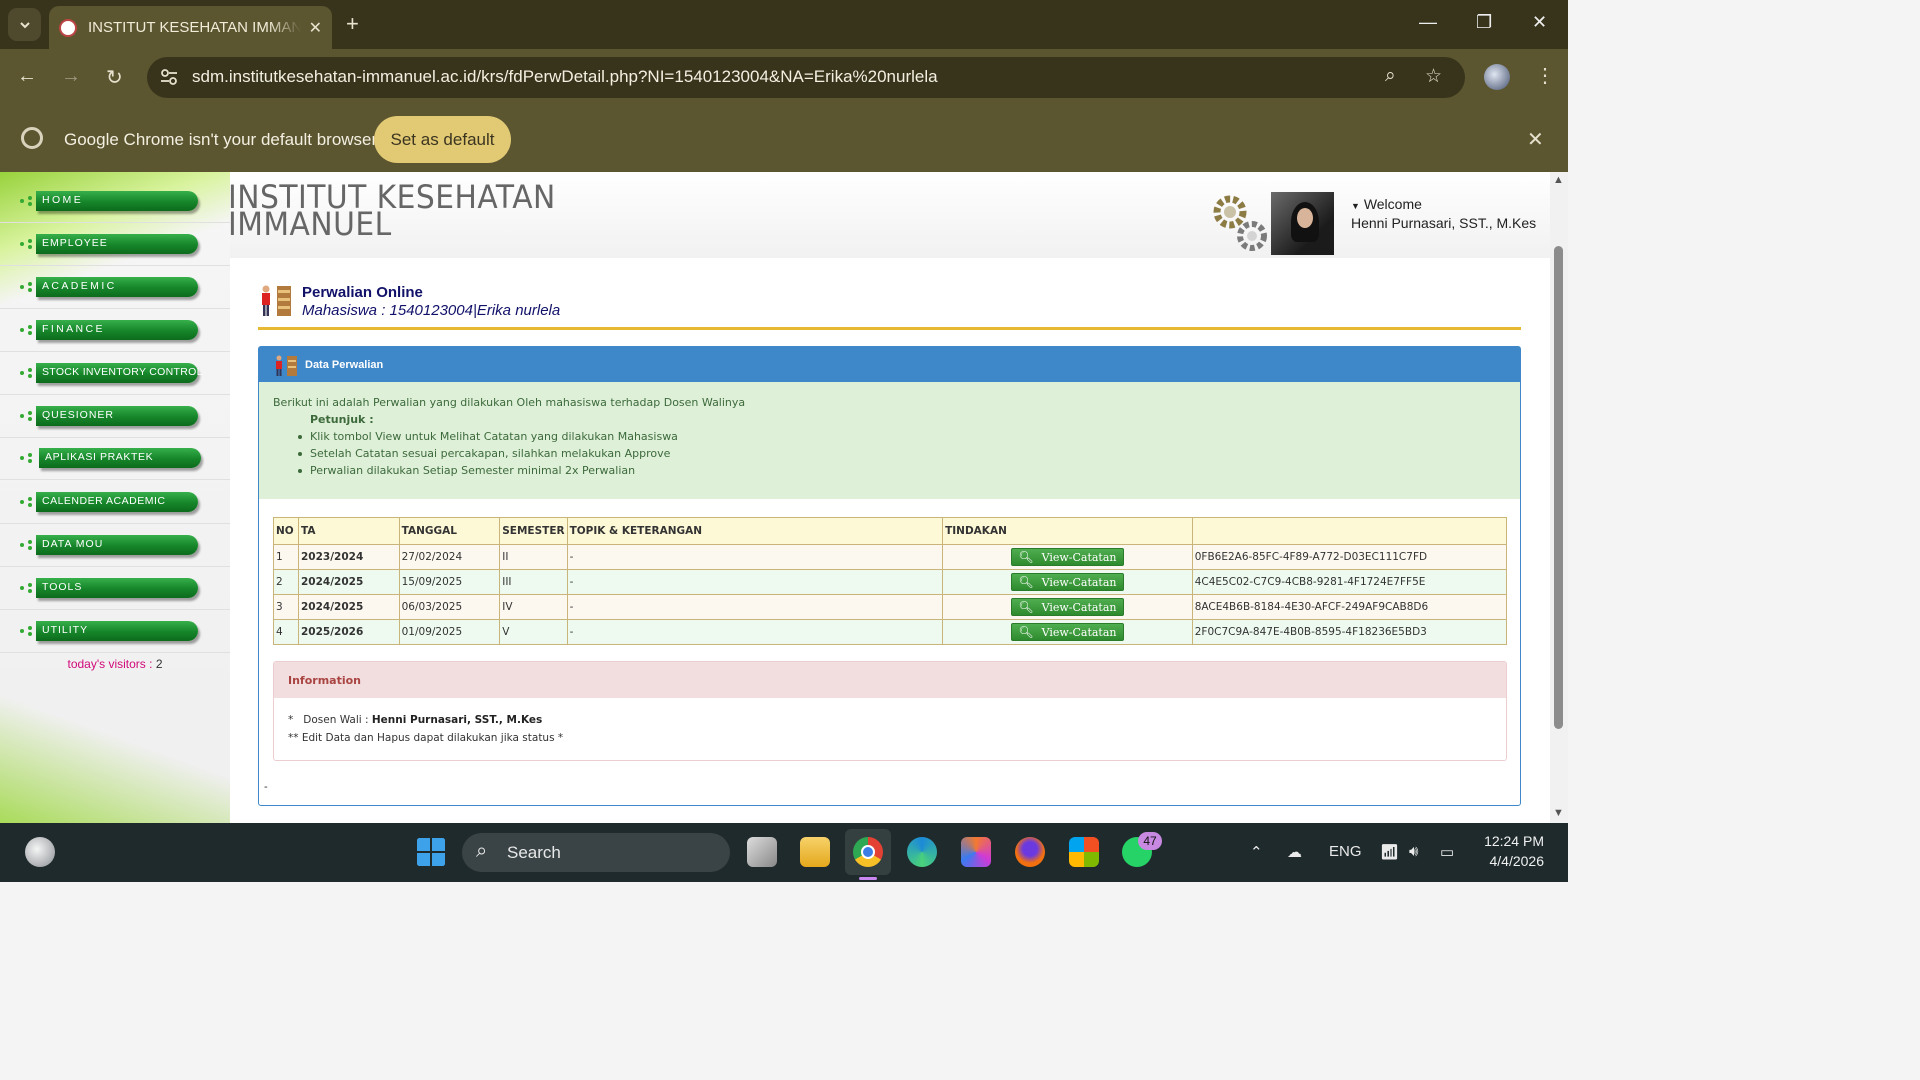 Image resolution: width=1920 pixels, height=1080 pixels. I want to click on sidebar-item-aplikasi-praktek: APLIKASI PRAKTEK, so click(115, 458).